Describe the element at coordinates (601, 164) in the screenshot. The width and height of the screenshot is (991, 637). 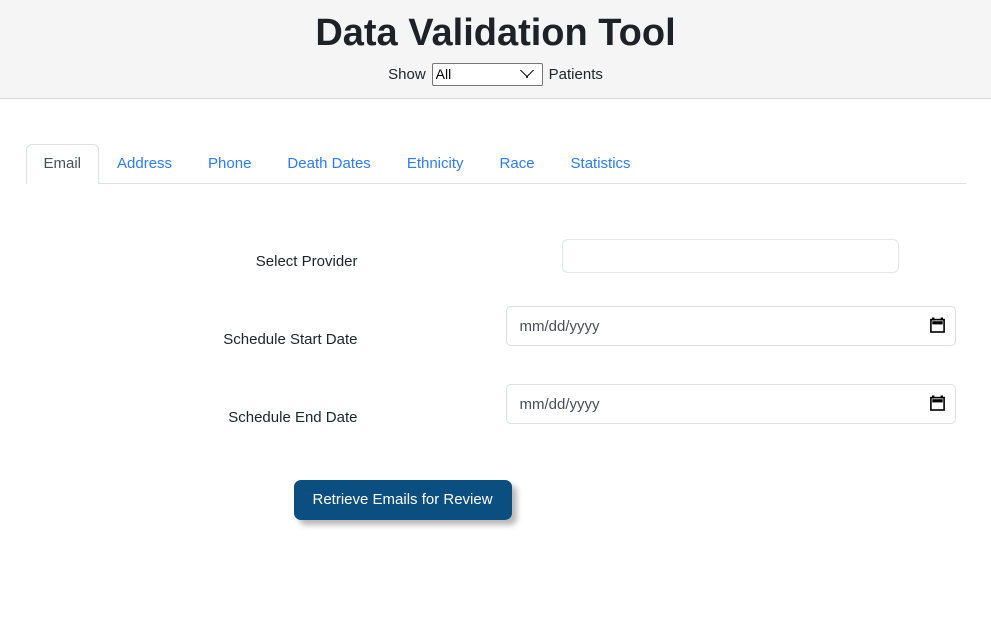
I see `tab-statistics: Statistics` at that location.